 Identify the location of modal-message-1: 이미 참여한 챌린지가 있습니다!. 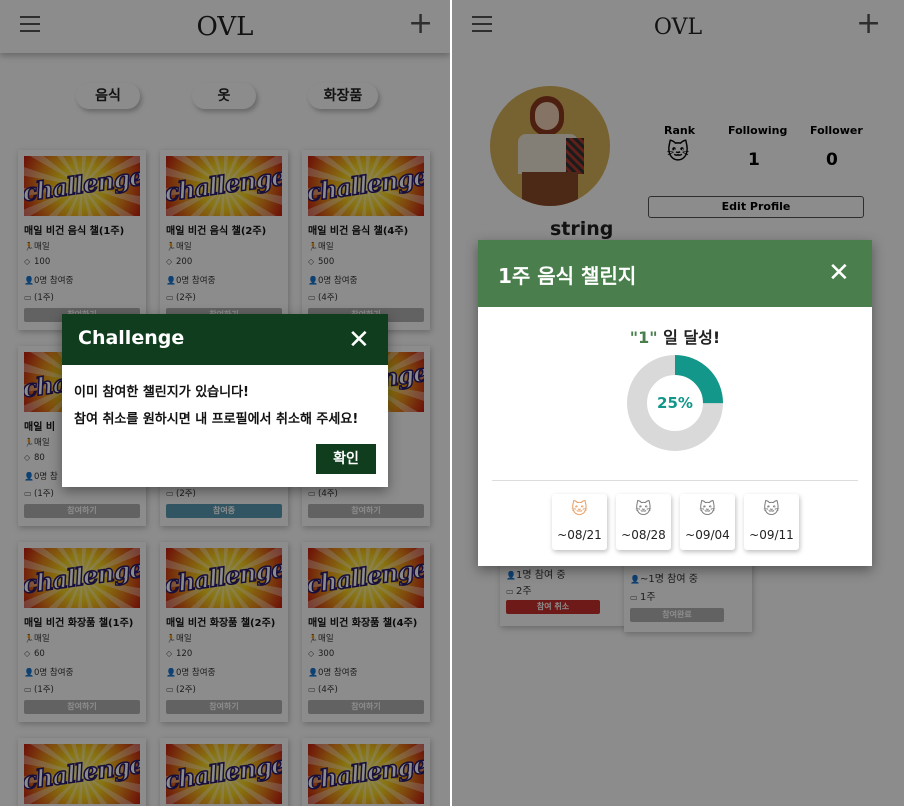
(161, 392).